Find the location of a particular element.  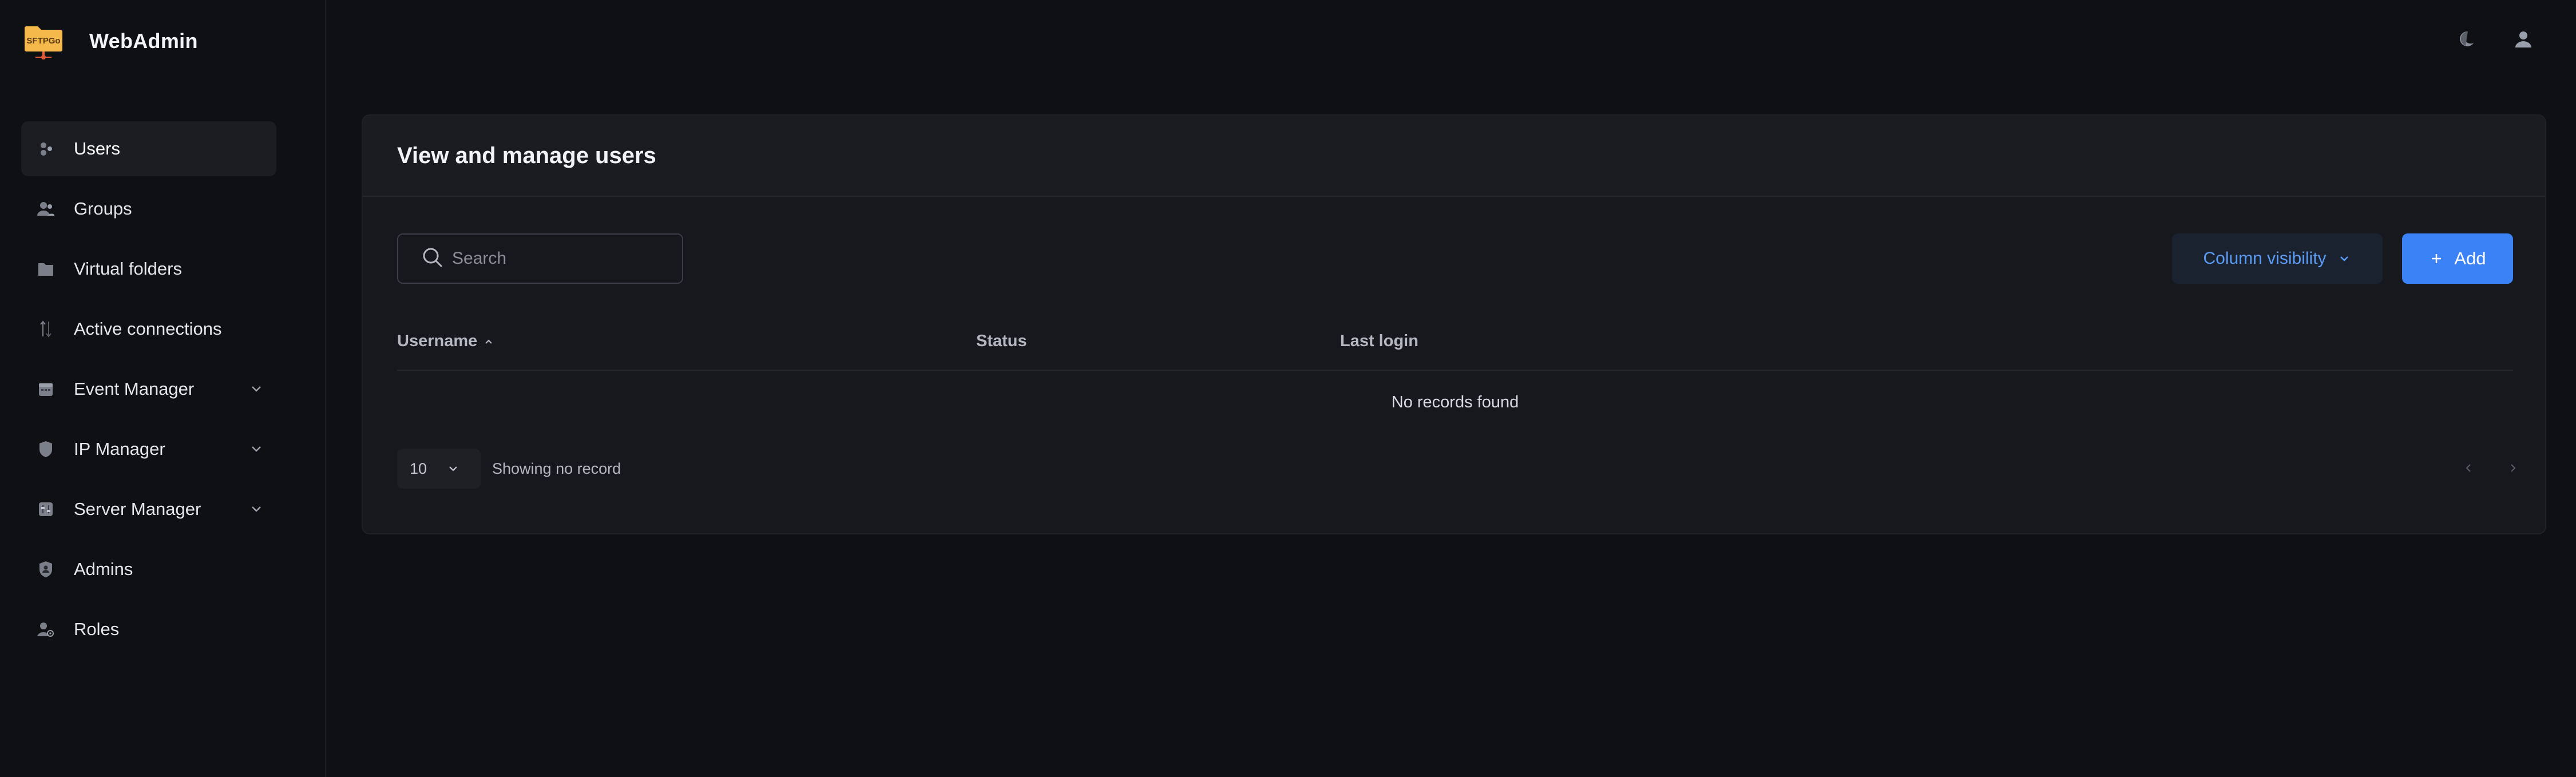

column-visibility-button: Column visibility is located at coordinates (2277, 258).